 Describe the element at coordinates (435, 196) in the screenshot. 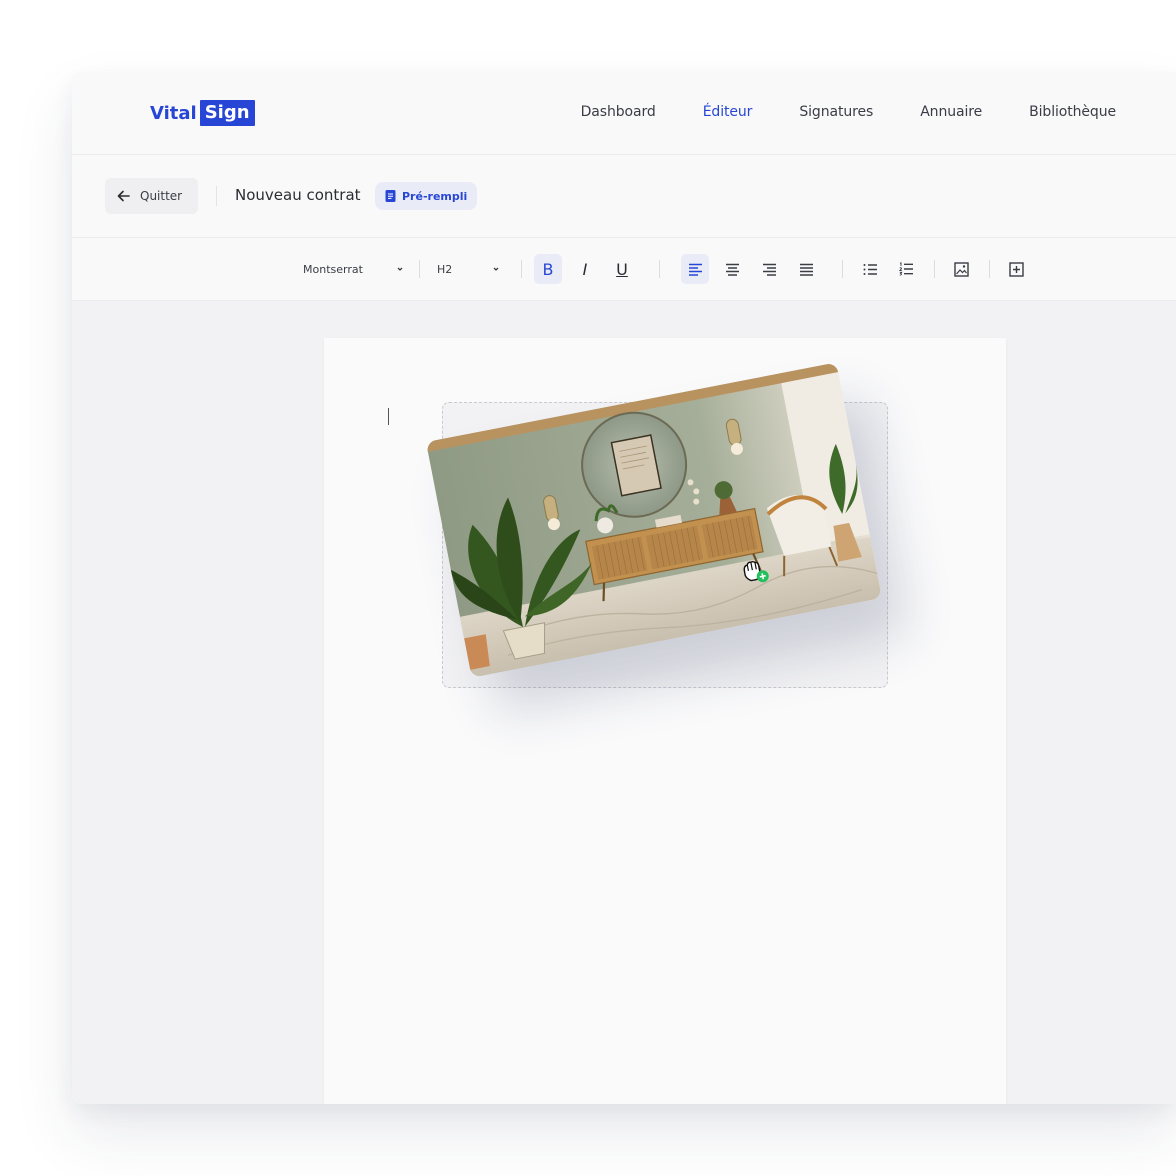

I see `badge-label: Pré-rempli` at that location.